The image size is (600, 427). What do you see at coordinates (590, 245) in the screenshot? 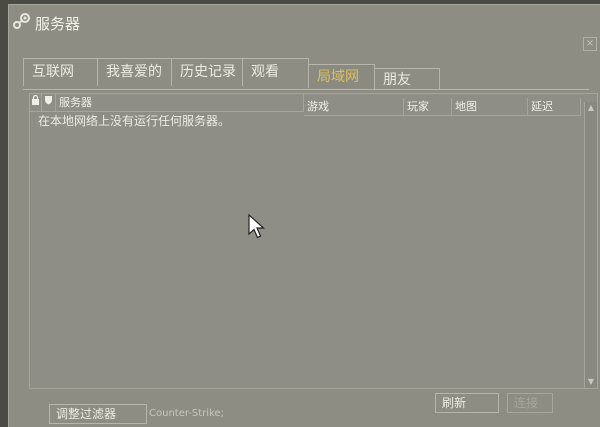
I see `vertical-scrollbar: ▲ ▼` at bounding box center [590, 245].